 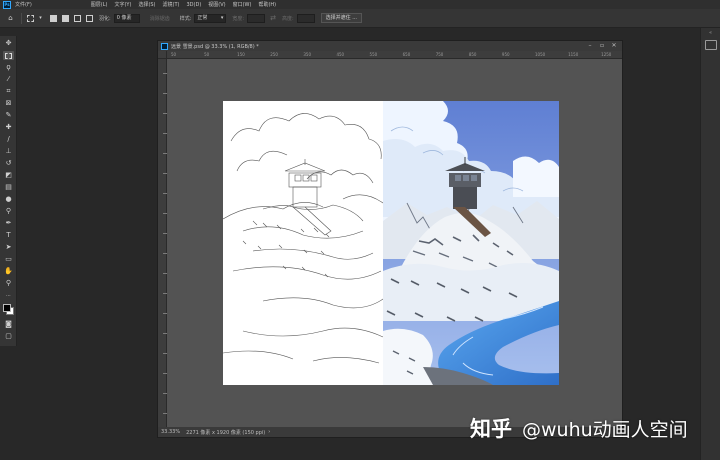 What do you see at coordinates (8, 259) in the screenshot?
I see `shape-tool-icon: ▭` at bounding box center [8, 259].